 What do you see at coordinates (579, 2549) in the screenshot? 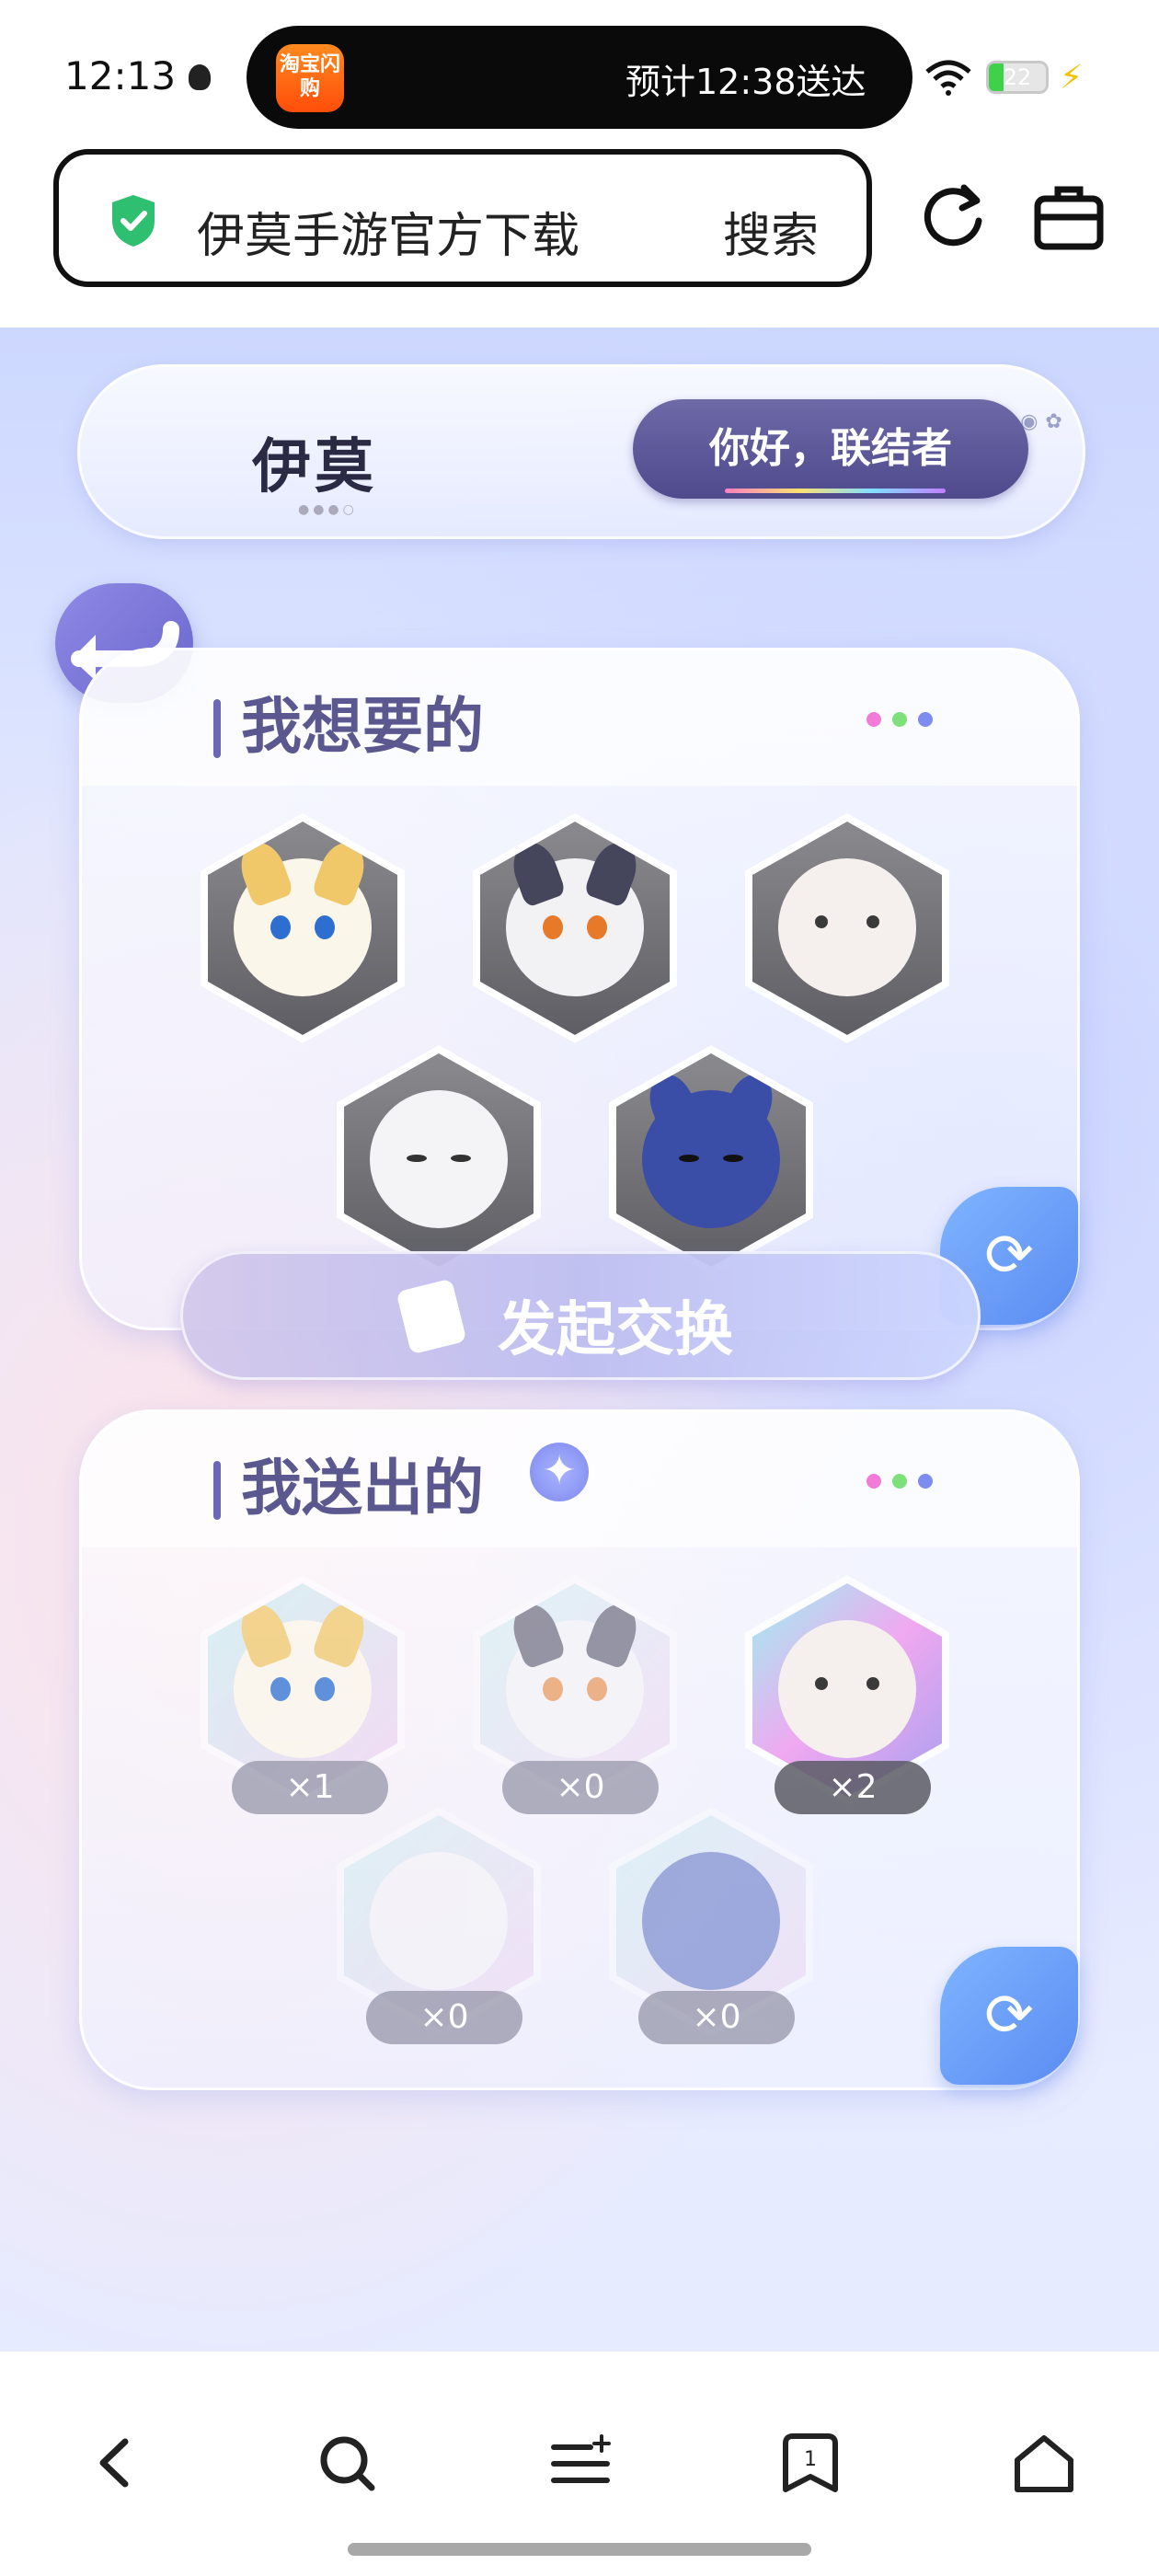
I see `home-indicator` at bounding box center [579, 2549].